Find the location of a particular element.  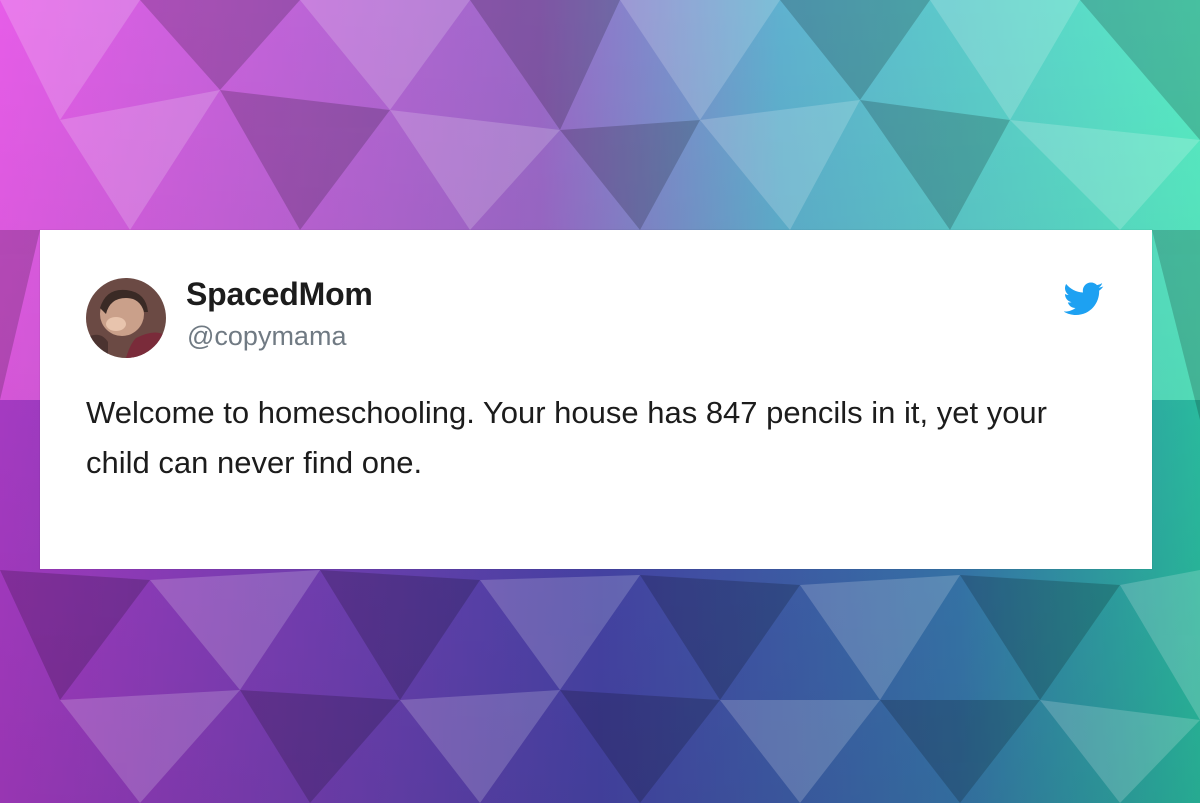

user-handle: @copymama is located at coordinates (266, 336).